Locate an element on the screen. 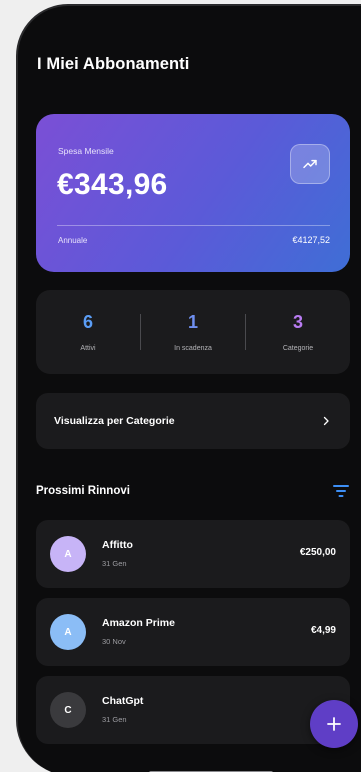 This screenshot has height=772, width=361. stat-active: 6 Attivi is located at coordinates (88, 332).